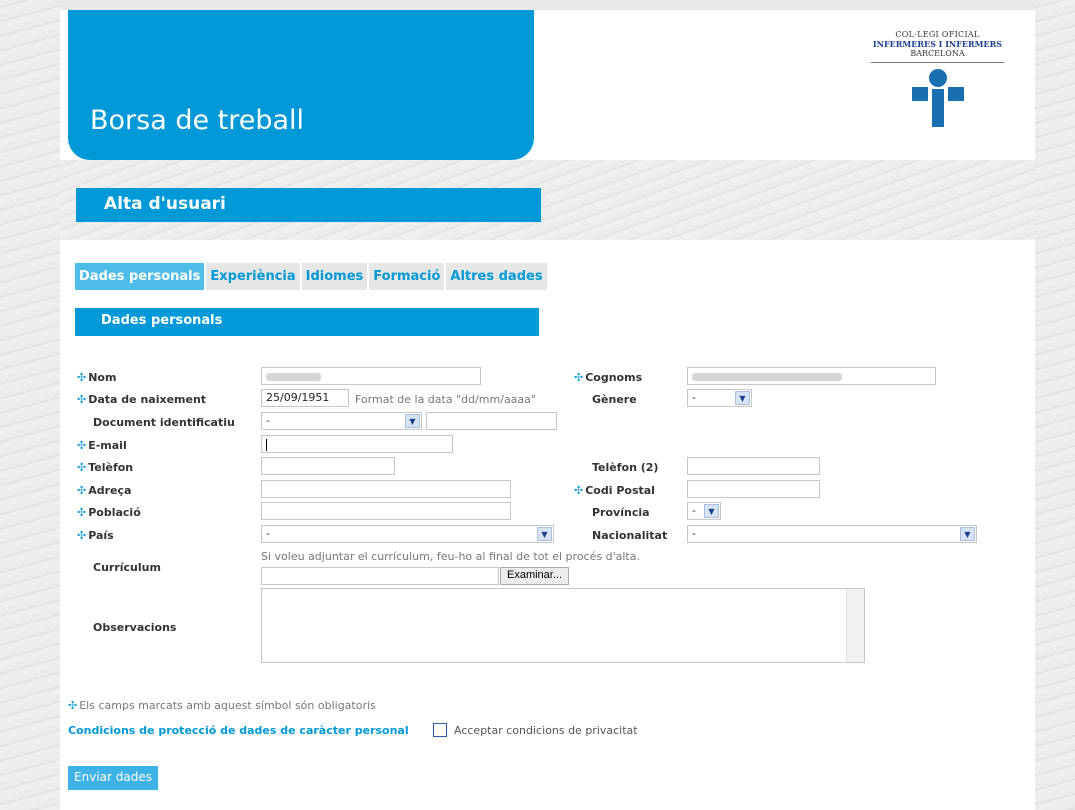 The width and height of the screenshot is (1075, 810). What do you see at coordinates (445, 399) in the screenshot?
I see `date-format-hint: Format de la data "dd/mm/aaaa"` at bounding box center [445, 399].